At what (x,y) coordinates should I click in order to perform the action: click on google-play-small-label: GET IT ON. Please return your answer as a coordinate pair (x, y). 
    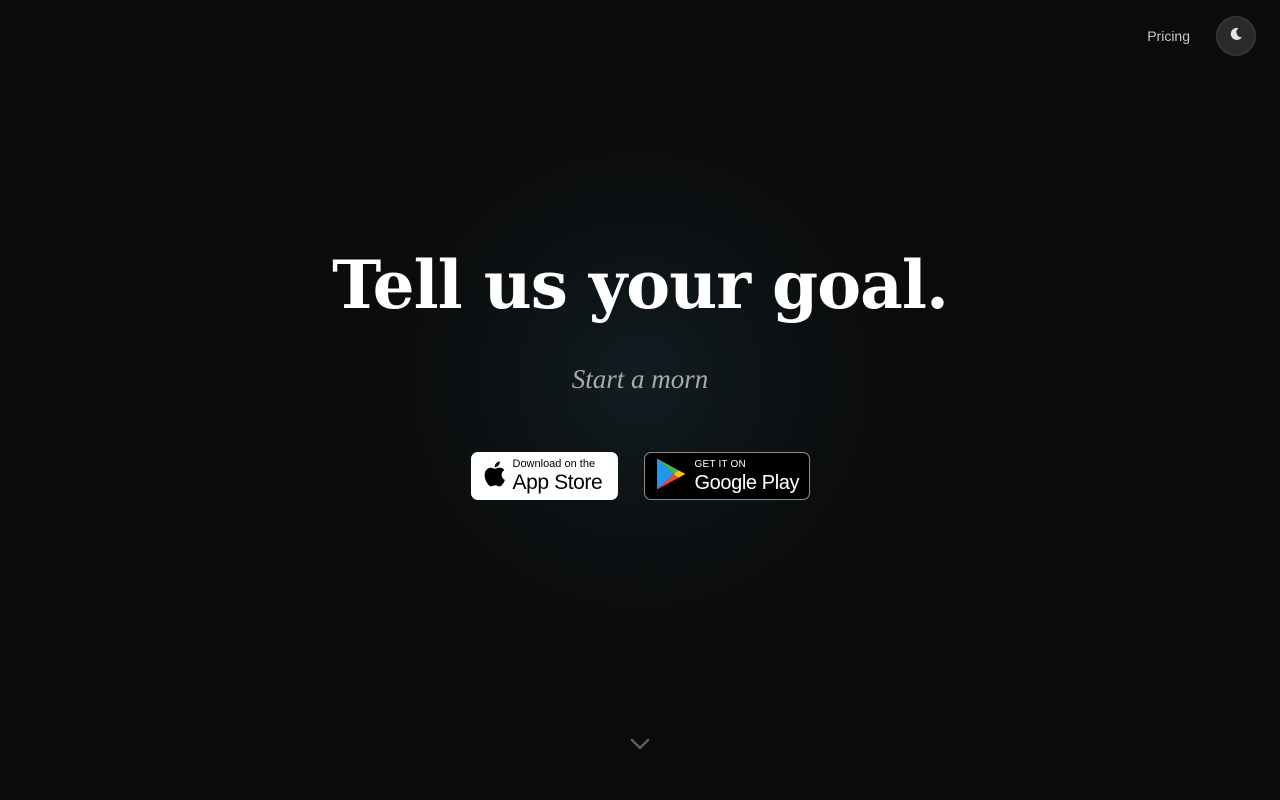
    Looking at the image, I should click on (720, 464).